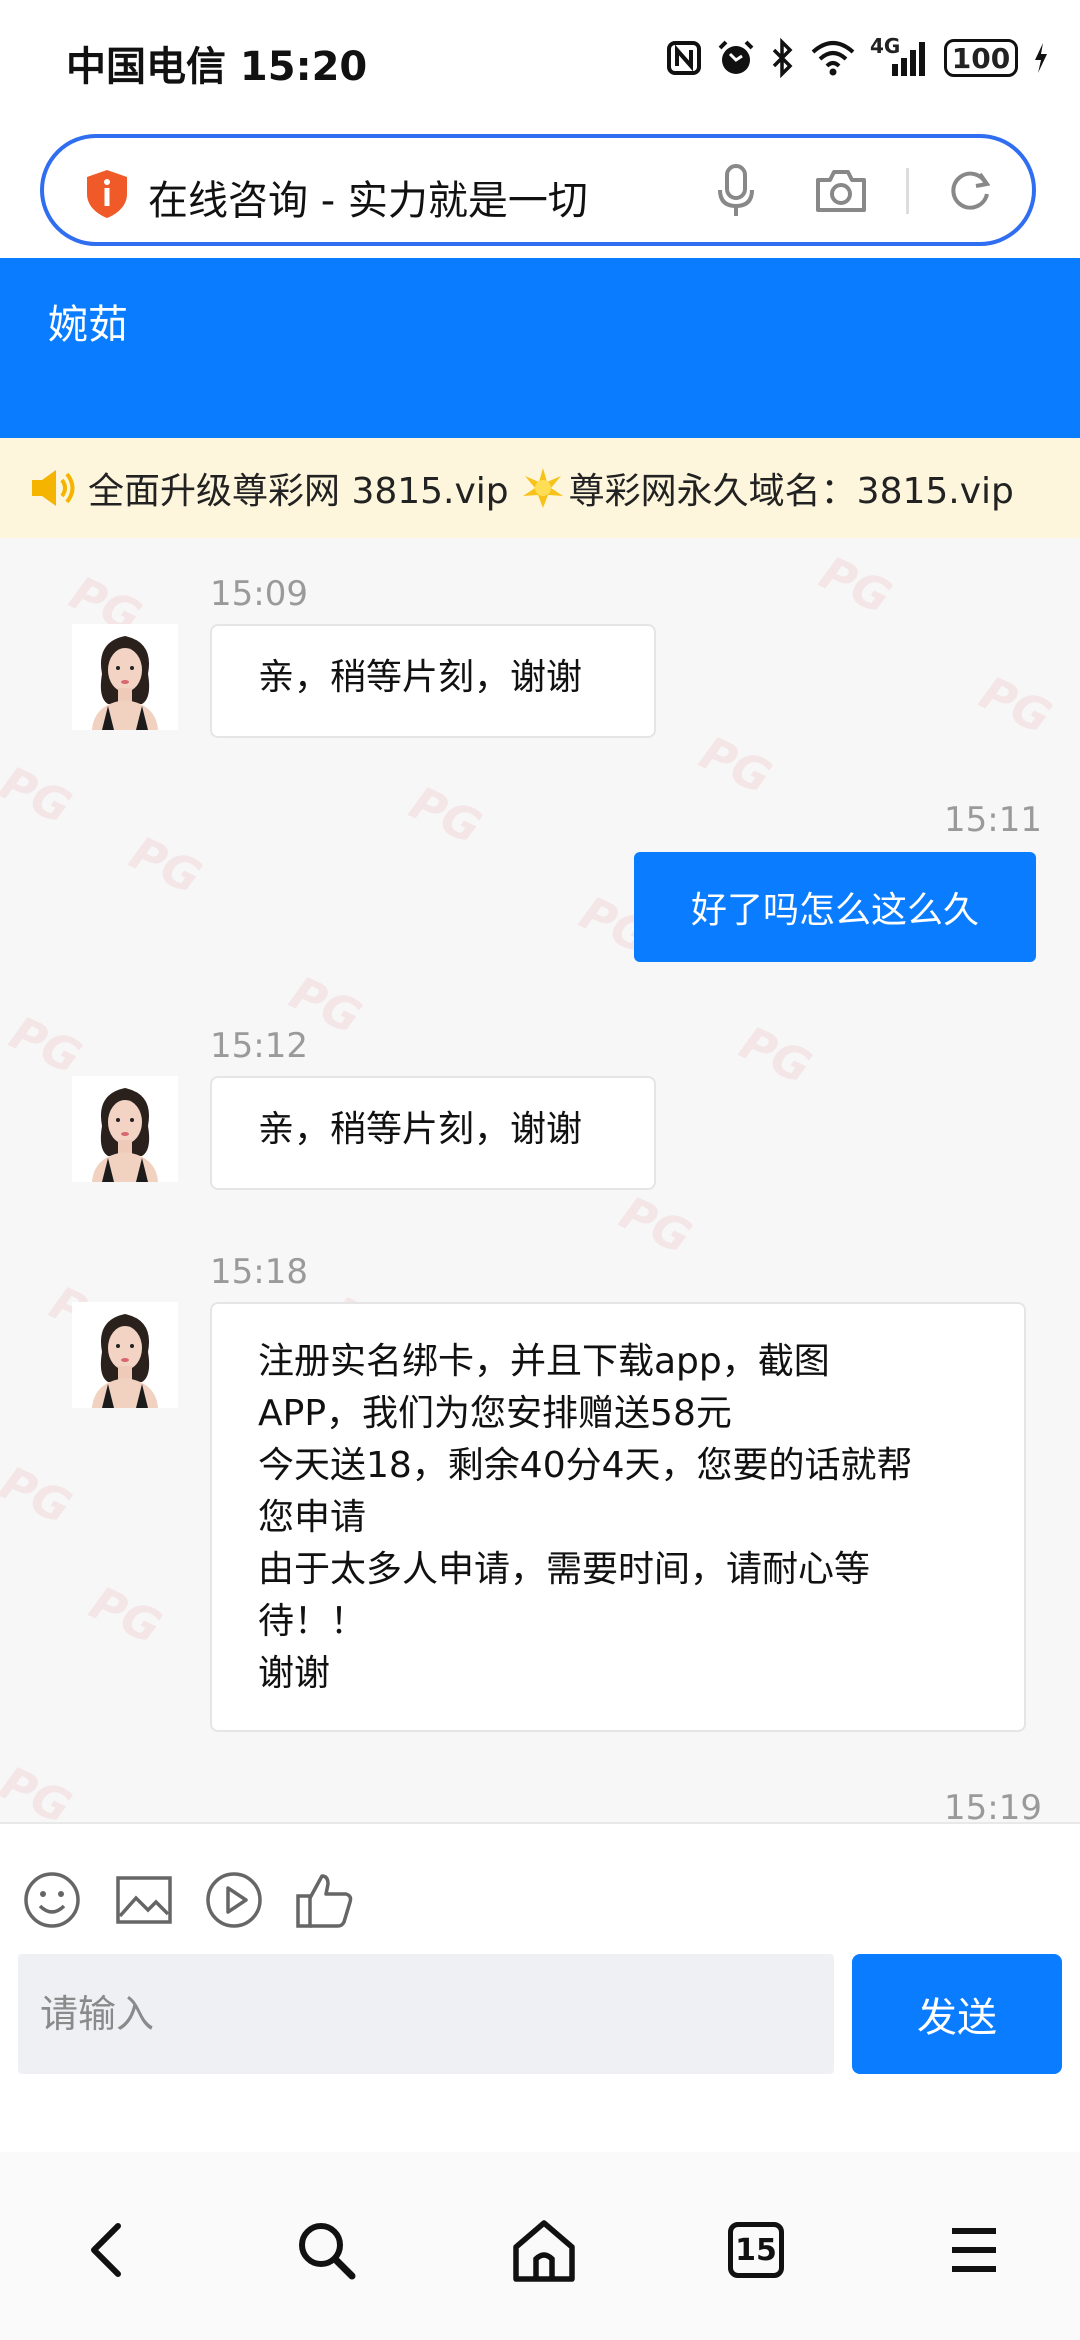 The width and height of the screenshot is (1080, 2340). I want to click on emoji-icon, so click(52, 1900).